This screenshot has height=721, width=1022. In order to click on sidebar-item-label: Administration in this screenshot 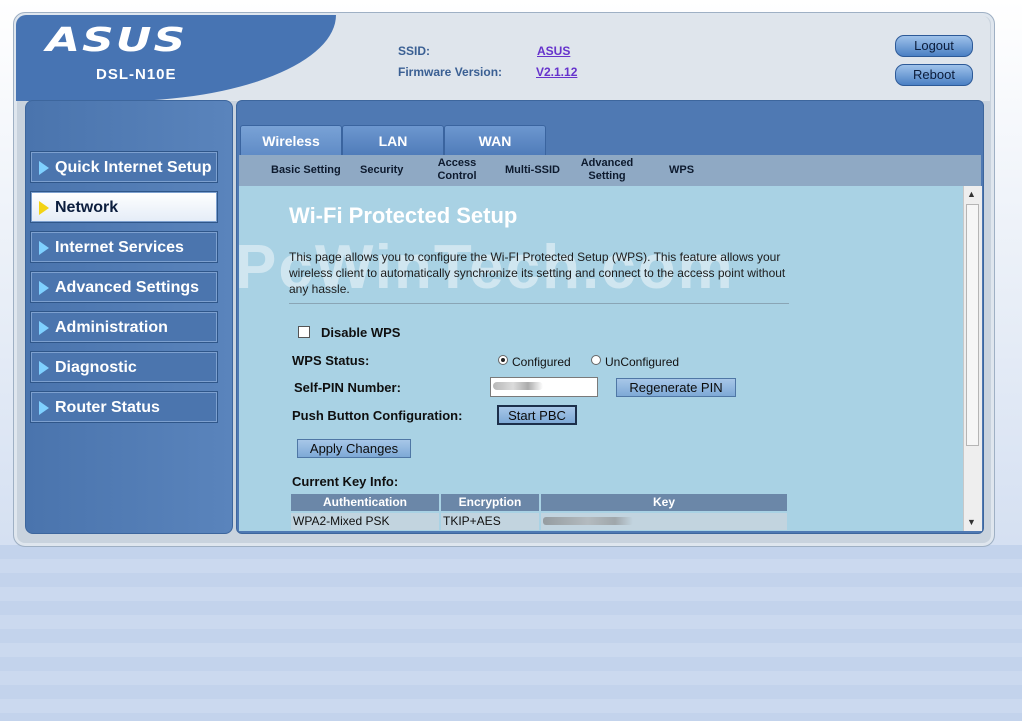, I will do `click(111, 327)`.